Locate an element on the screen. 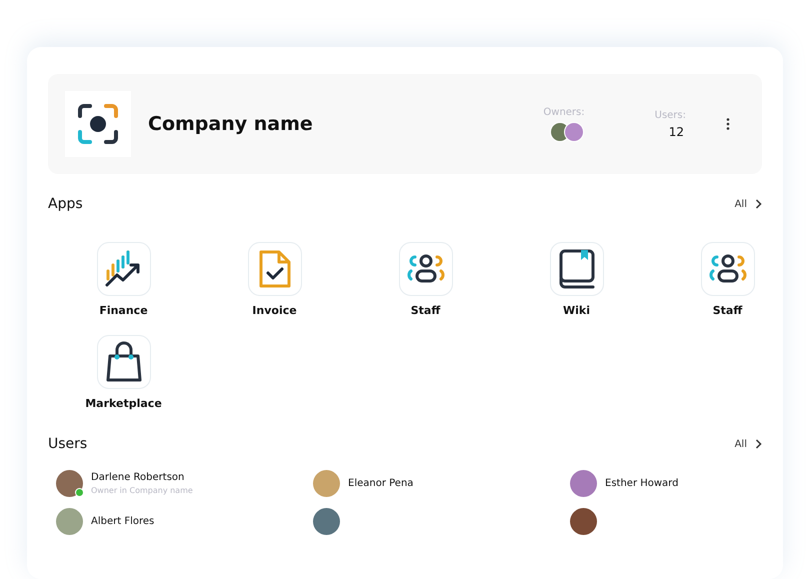 This screenshot has height=579, width=810. app-label: Marketplace is located at coordinates (123, 403).